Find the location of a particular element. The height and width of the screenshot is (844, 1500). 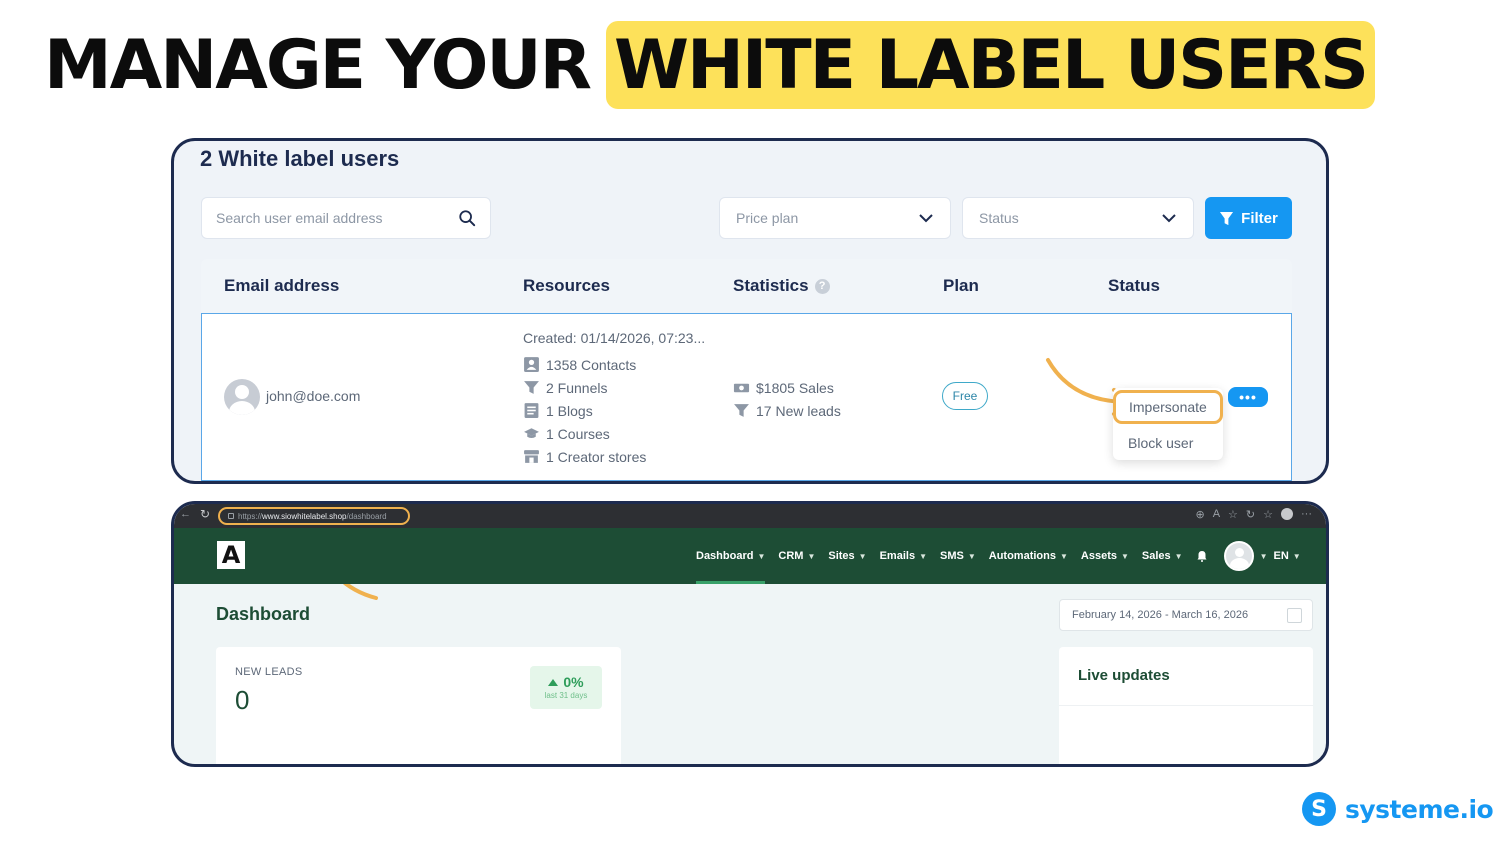

nav-sms: SMS ▼ is located at coordinates (958, 556).